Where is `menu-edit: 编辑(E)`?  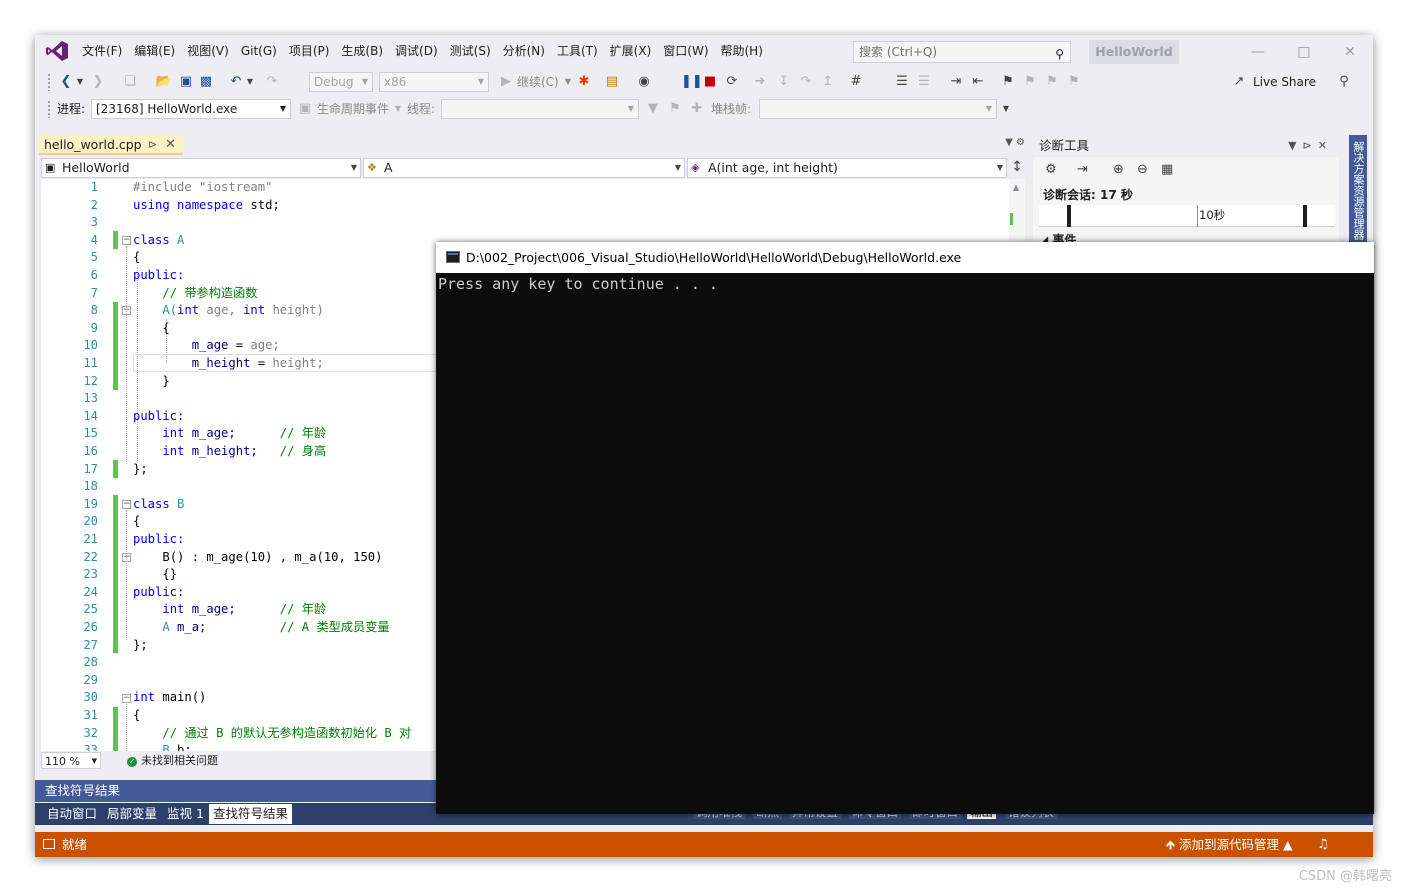 menu-edit: 编辑(E) is located at coordinates (154, 51).